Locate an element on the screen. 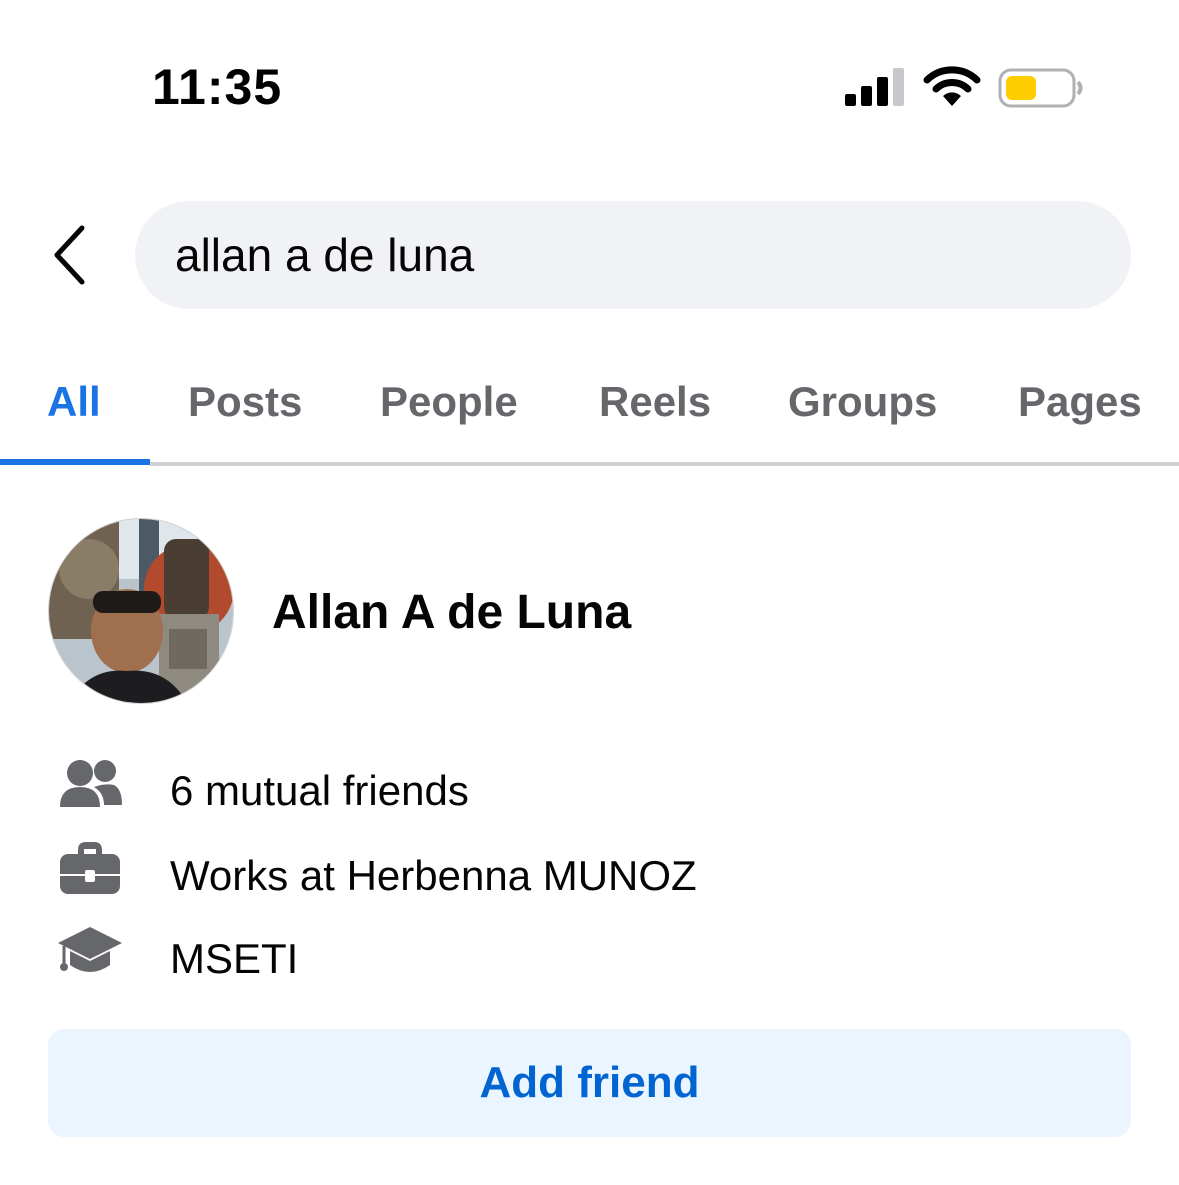  mutual-friends-icon is located at coordinates (91, 783).